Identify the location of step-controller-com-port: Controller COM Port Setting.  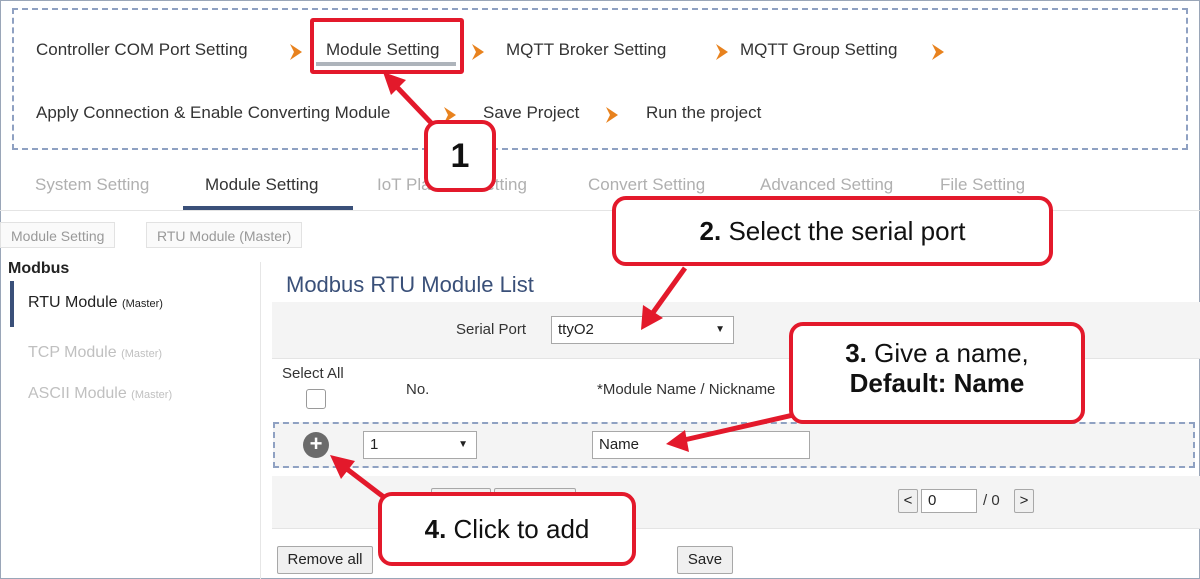
(142, 50).